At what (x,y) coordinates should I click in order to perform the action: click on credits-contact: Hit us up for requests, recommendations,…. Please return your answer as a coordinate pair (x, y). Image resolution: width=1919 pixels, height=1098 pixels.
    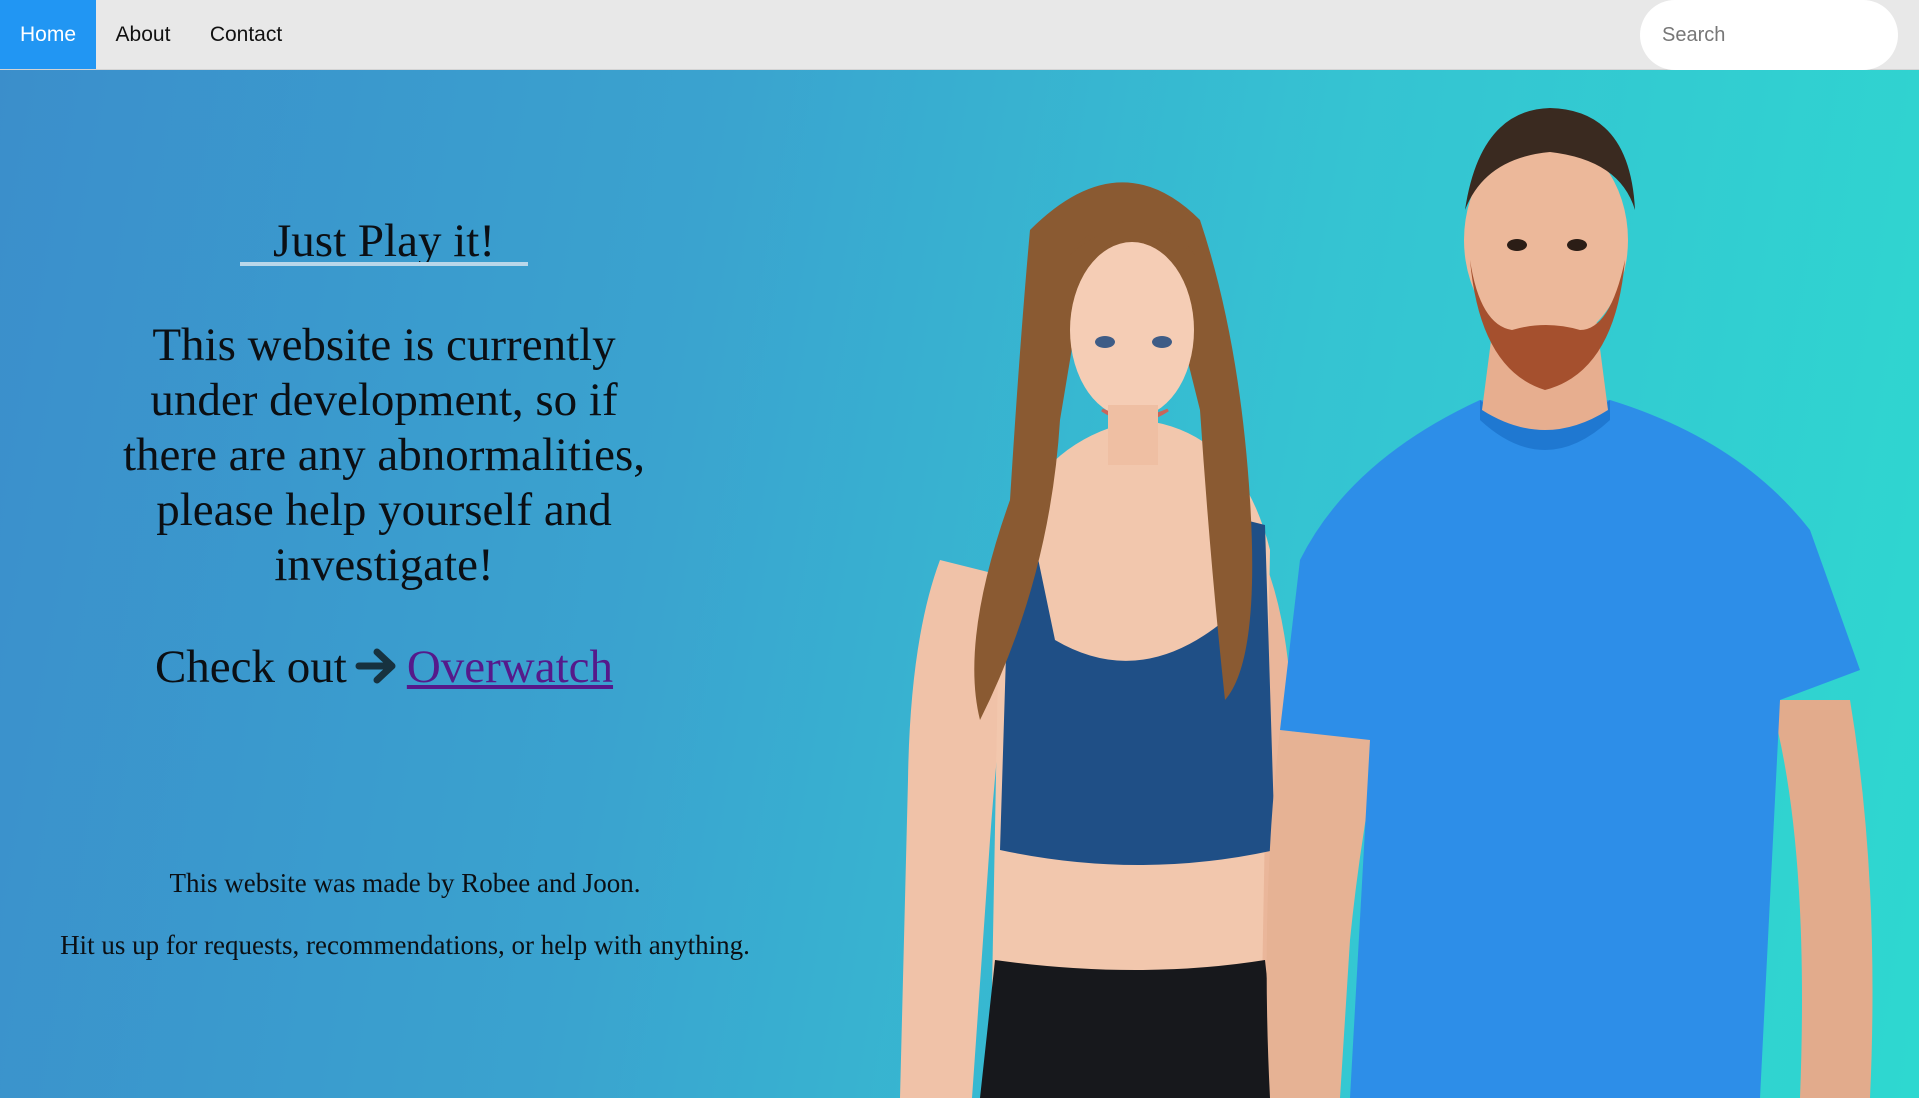
    Looking at the image, I should click on (405, 945).